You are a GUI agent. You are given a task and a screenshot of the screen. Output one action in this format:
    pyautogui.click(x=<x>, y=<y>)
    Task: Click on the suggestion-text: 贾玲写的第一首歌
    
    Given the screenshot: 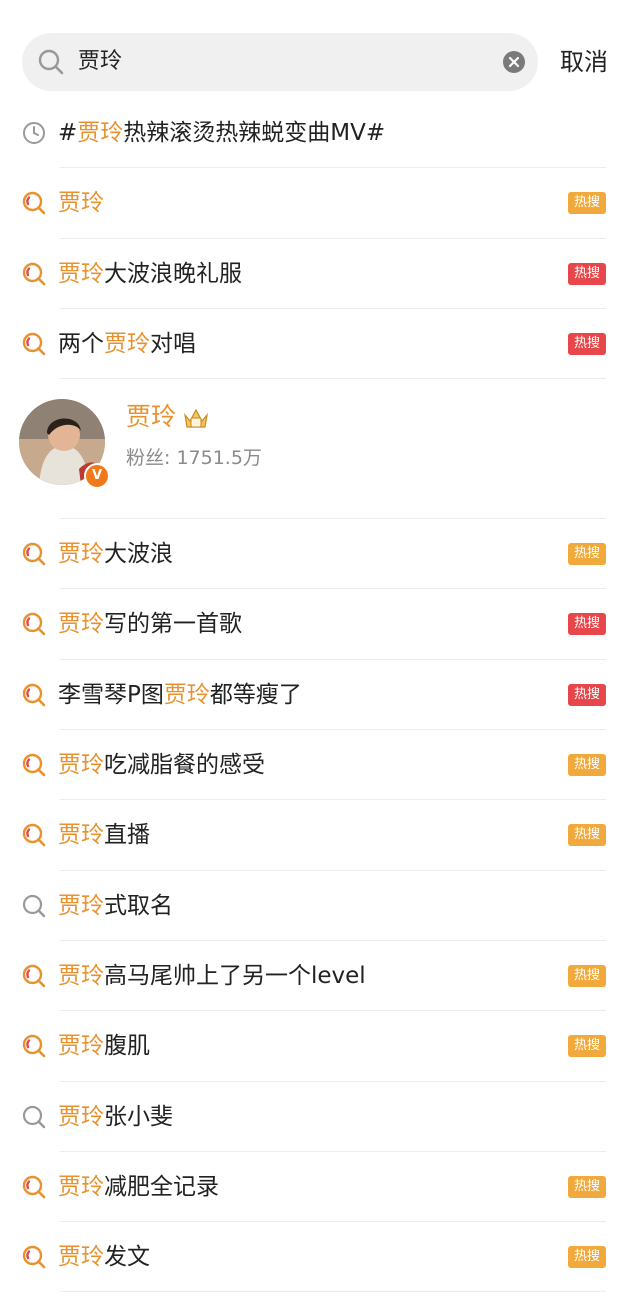 What is the action you would take?
    pyautogui.click(x=150, y=624)
    